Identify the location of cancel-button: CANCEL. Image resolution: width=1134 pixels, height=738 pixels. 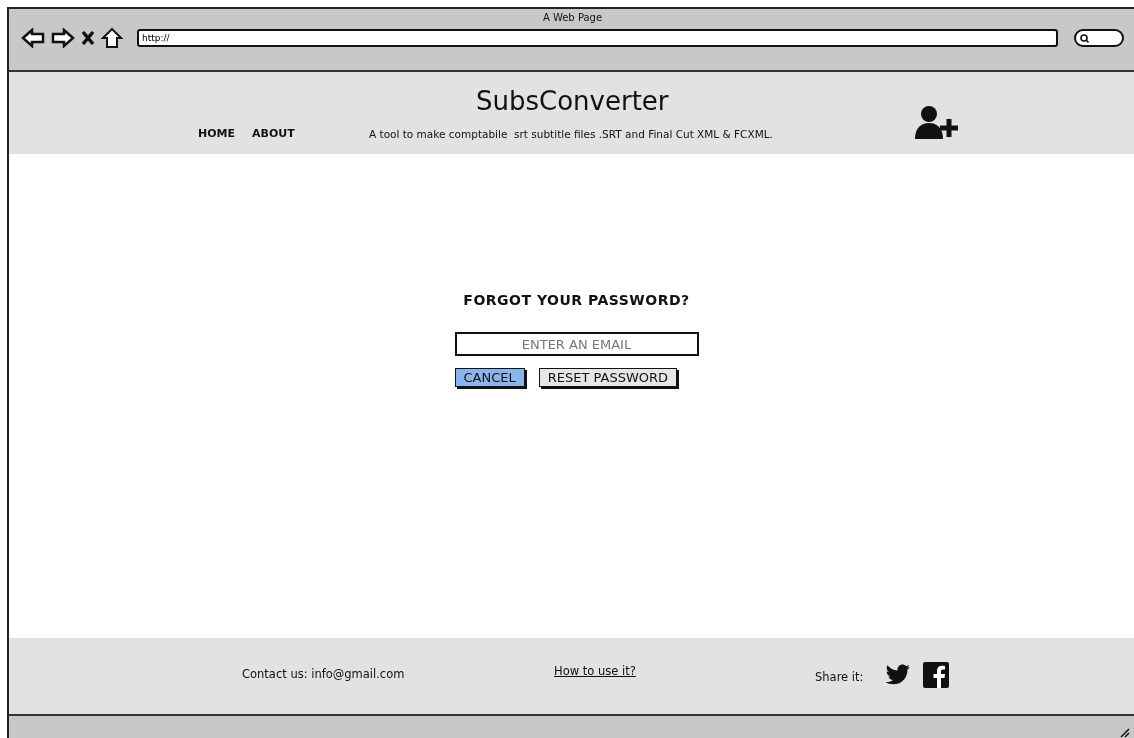
(489, 377).